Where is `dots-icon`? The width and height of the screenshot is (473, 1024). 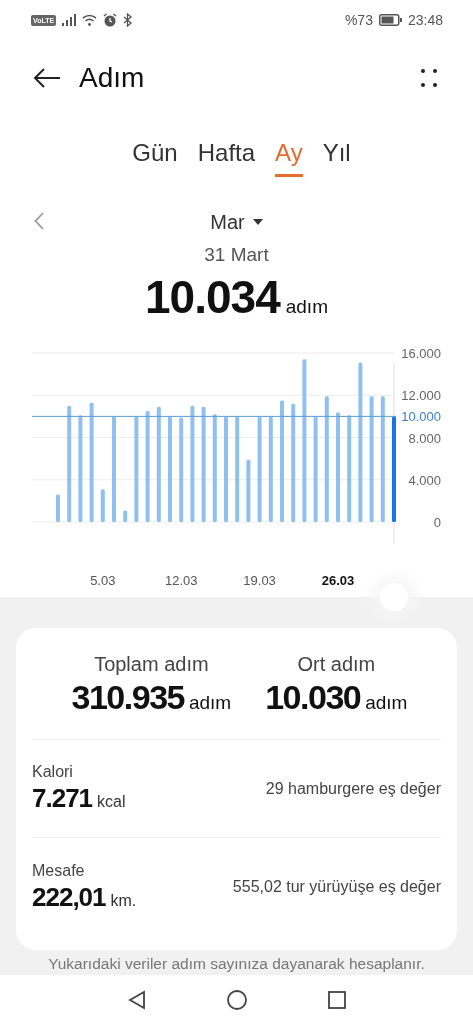 dots-icon is located at coordinates (429, 77).